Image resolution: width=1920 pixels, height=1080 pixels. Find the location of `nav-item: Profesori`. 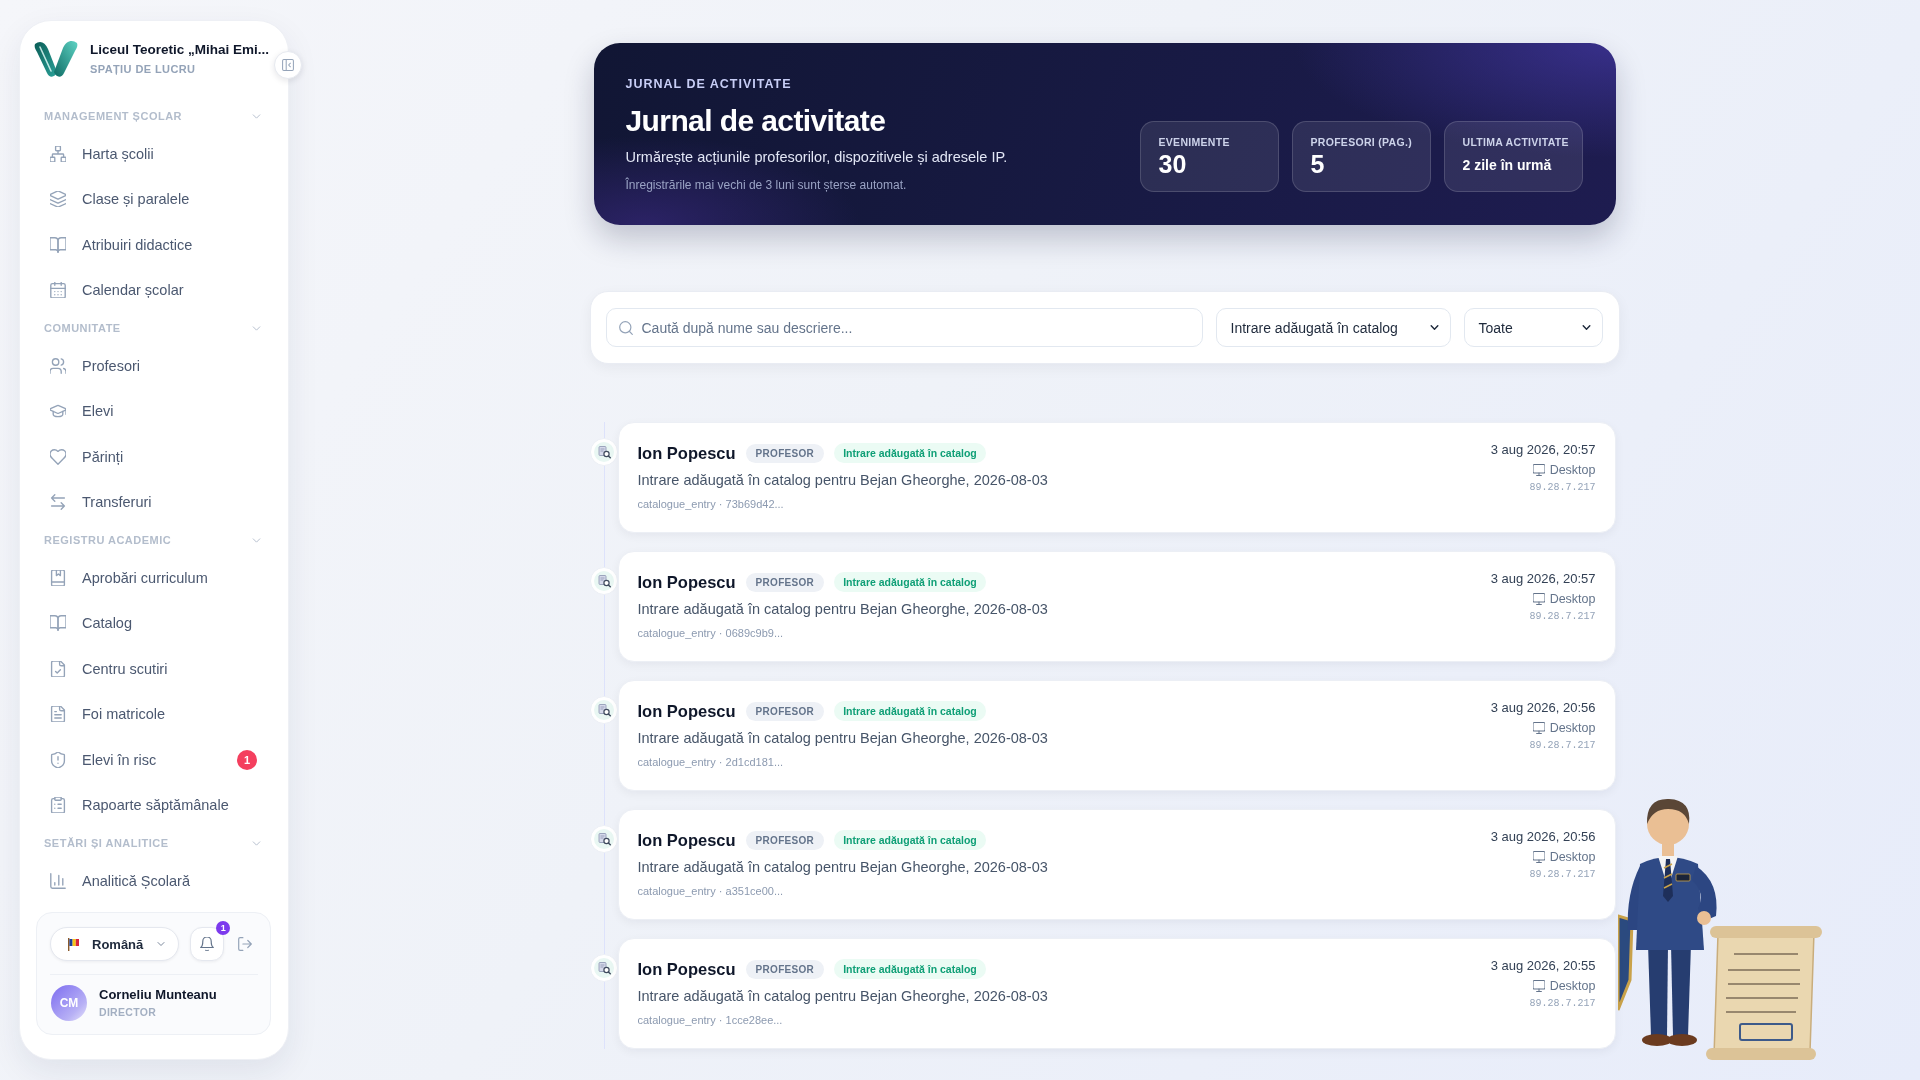

nav-item: Profesori is located at coordinates (154, 366).